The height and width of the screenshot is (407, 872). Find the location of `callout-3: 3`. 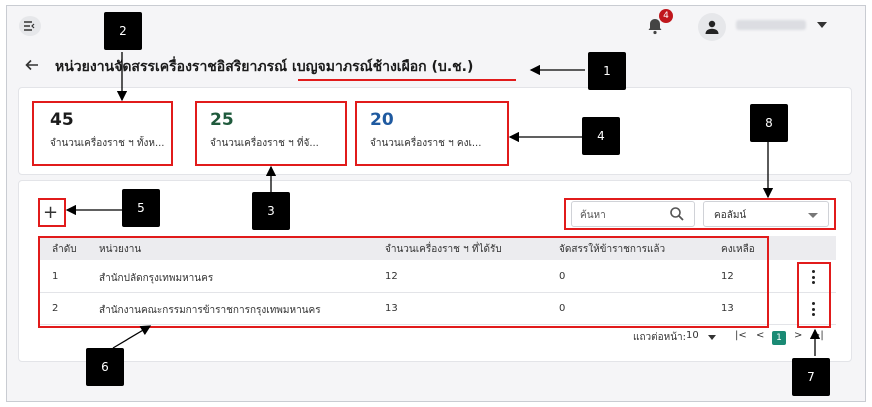

callout-3: 3 is located at coordinates (271, 211).